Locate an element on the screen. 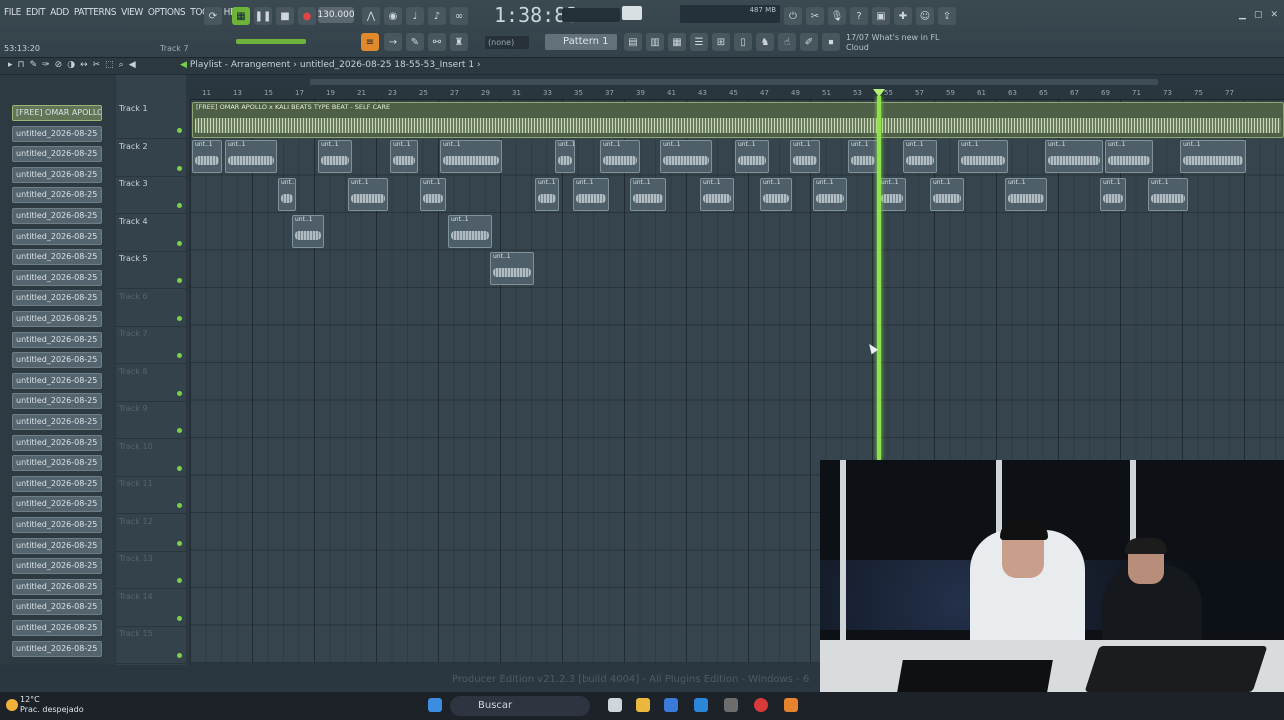 The height and width of the screenshot is (720, 1284). zoom-icon: ⌕ is located at coordinates (121, 65).